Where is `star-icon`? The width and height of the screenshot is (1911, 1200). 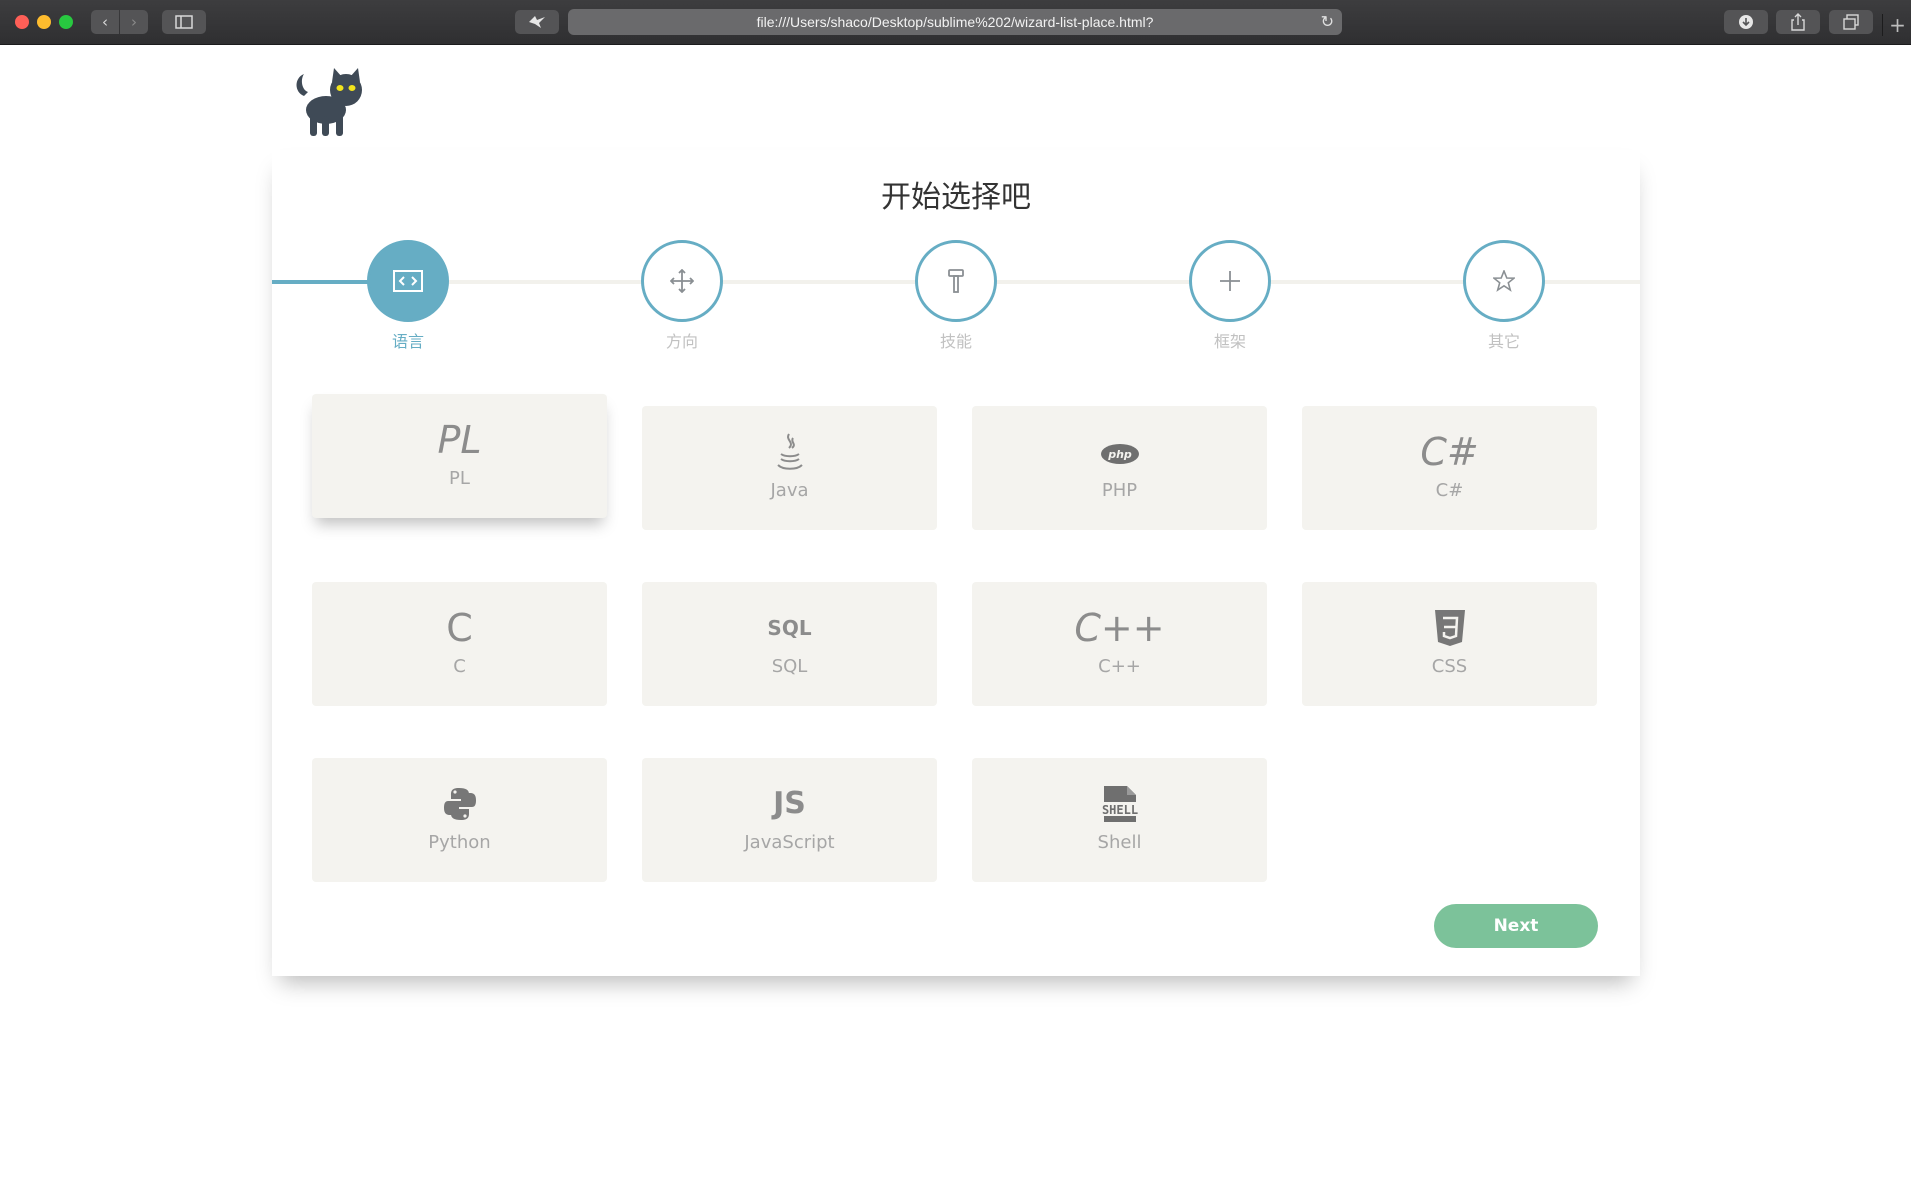 star-icon is located at coordinates (1504, 281).